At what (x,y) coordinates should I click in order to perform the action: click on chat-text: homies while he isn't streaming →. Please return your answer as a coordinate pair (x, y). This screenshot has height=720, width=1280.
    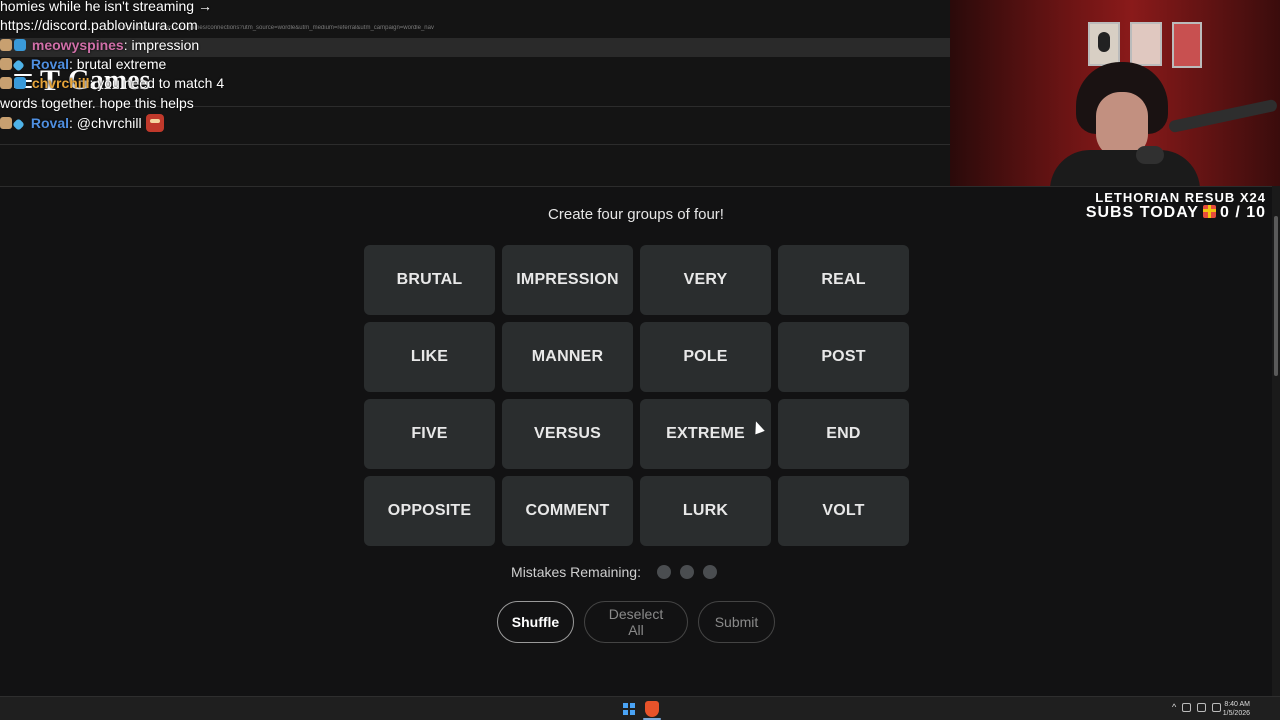
    Looking at the image, I should click on (106, 7).